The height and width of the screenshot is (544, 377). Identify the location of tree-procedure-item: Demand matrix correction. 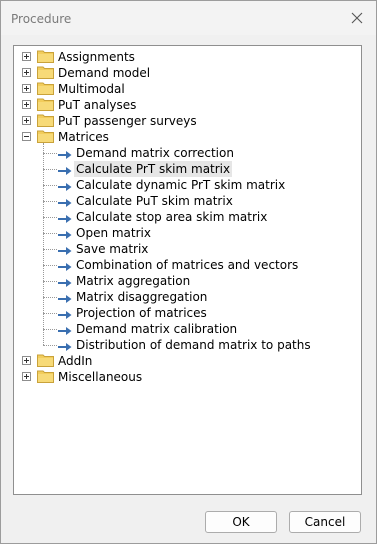
(184, 153).